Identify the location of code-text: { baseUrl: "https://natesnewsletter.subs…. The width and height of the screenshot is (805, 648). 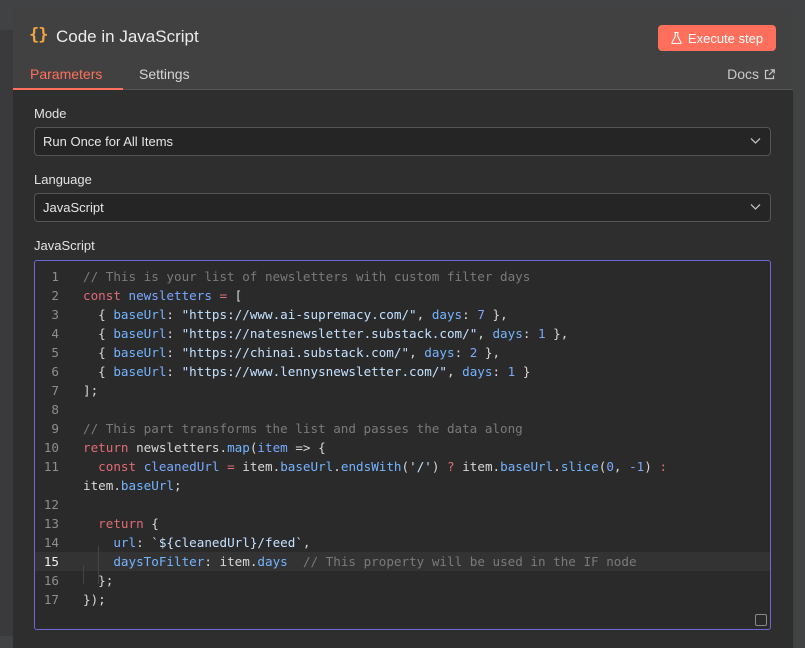
(325, 333).